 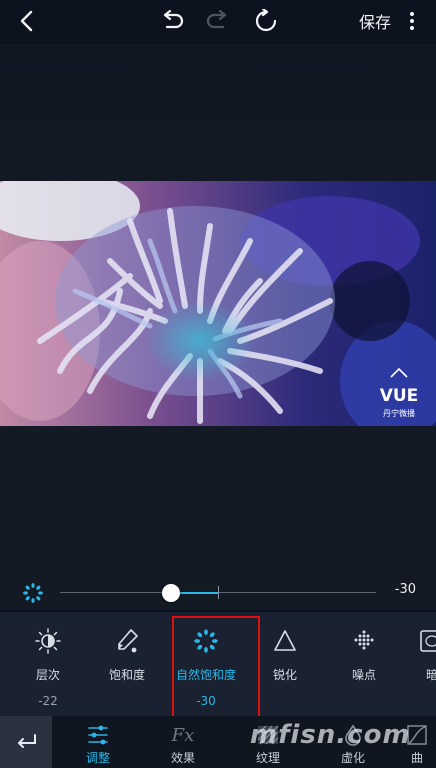 I want to click on save-button: 保存, so click(x=375, y=21).